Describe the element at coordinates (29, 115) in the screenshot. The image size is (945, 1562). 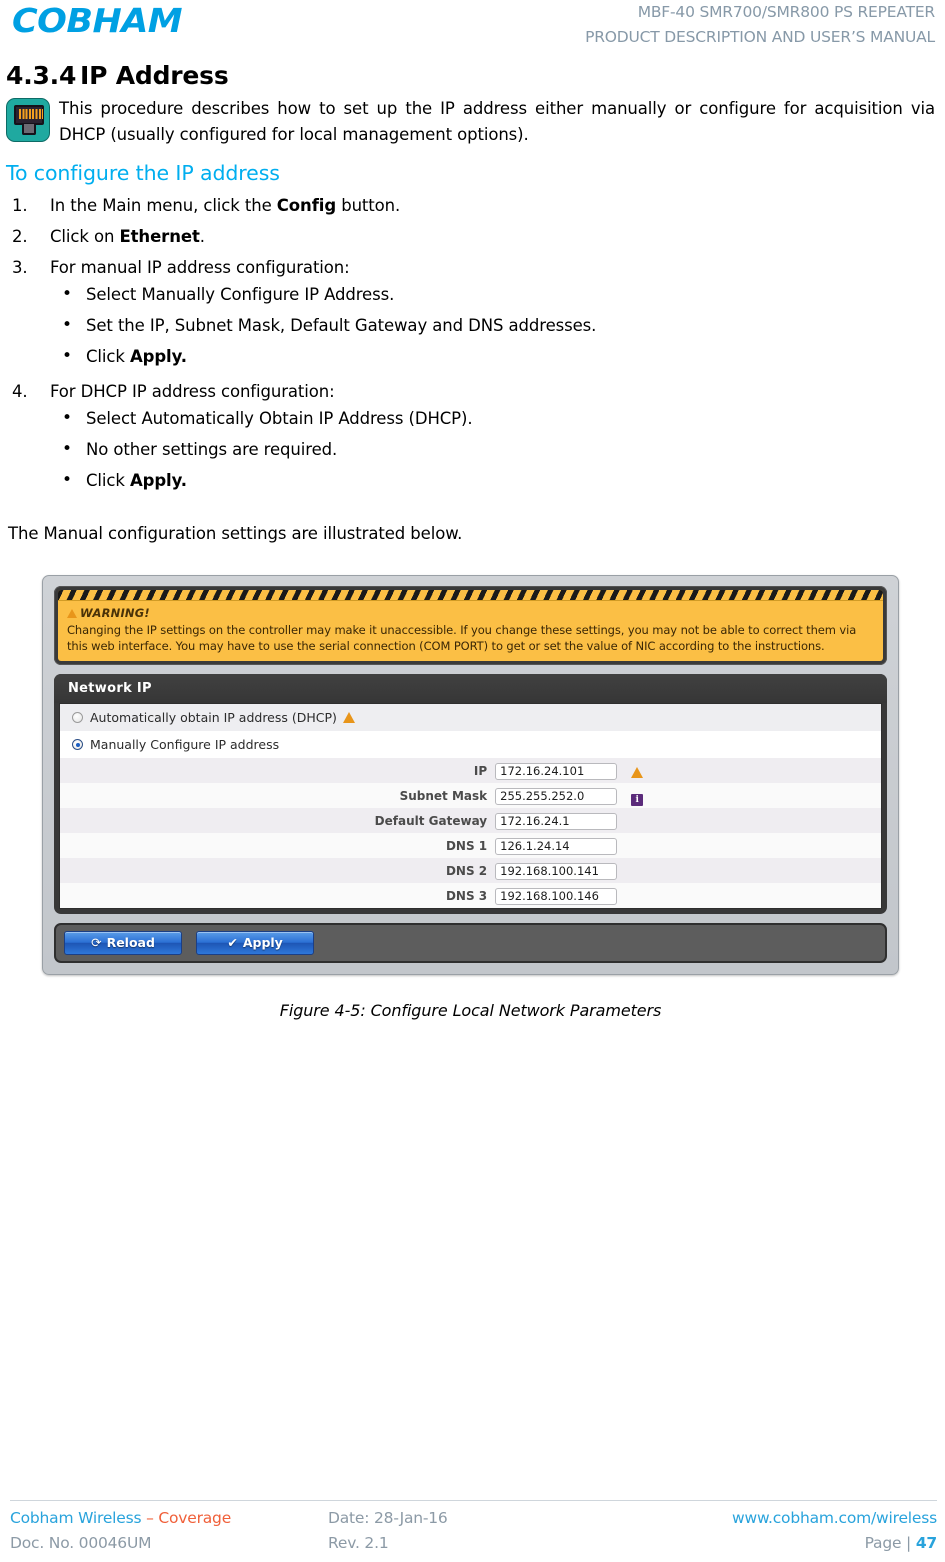
I see `rj45-jack-body` at that location.